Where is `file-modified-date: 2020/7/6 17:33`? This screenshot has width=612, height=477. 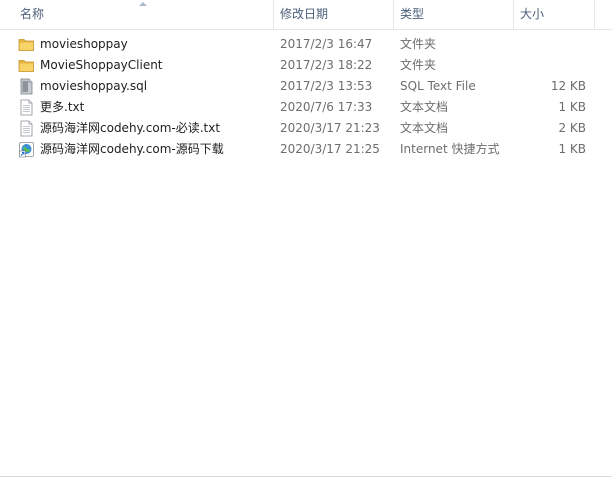 file-modified-date: 2020/7/6 17:33 is located at coordinates (326, 107).